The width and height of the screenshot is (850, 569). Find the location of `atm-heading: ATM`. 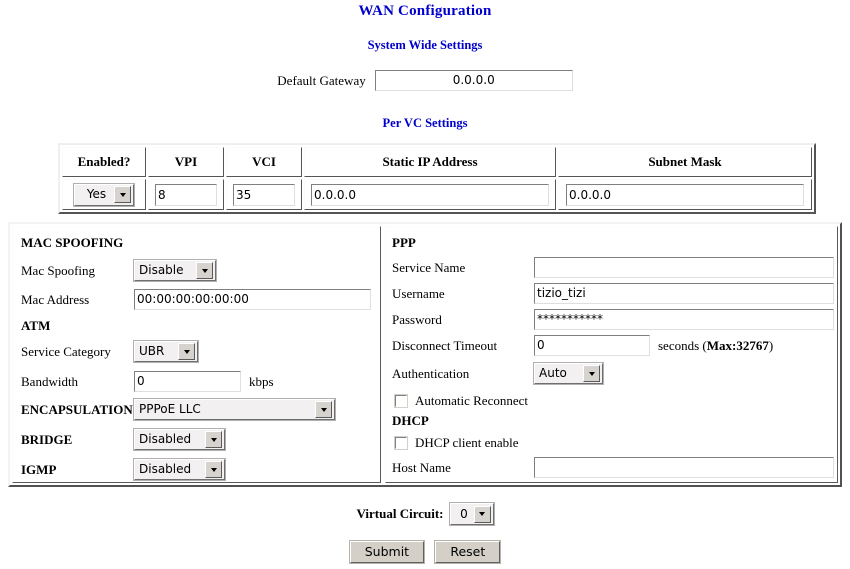

atm-heading: ATM is located at coordinates (36, 325).